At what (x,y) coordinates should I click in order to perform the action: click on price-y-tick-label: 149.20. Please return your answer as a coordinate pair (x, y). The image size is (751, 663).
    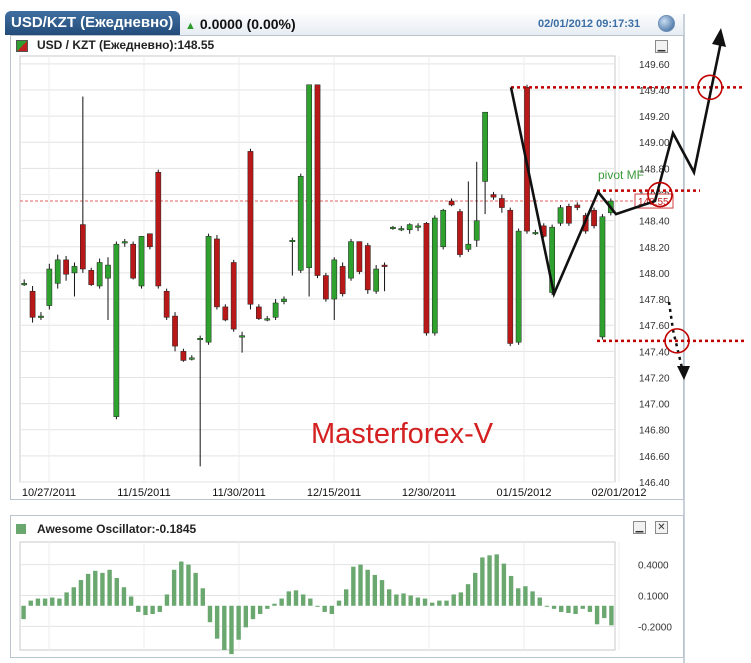
    Looking at the image, I should click on (654, 117).